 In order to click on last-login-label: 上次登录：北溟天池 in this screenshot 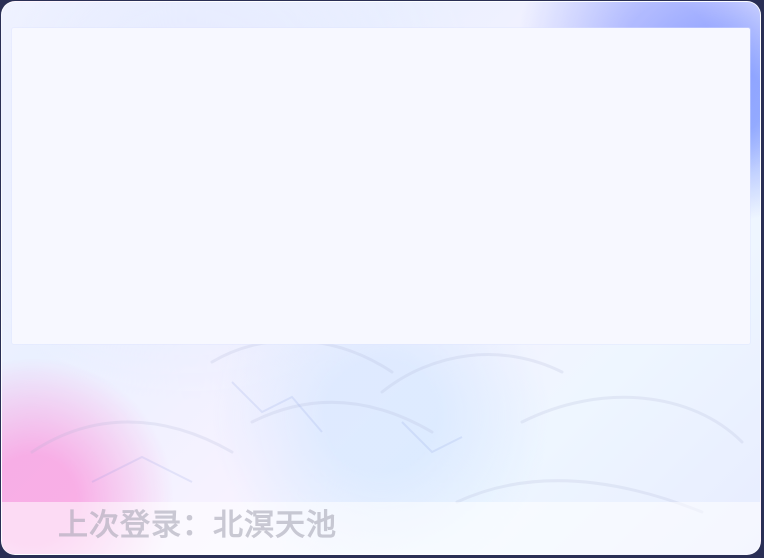, I will do `click(197, 525)`.